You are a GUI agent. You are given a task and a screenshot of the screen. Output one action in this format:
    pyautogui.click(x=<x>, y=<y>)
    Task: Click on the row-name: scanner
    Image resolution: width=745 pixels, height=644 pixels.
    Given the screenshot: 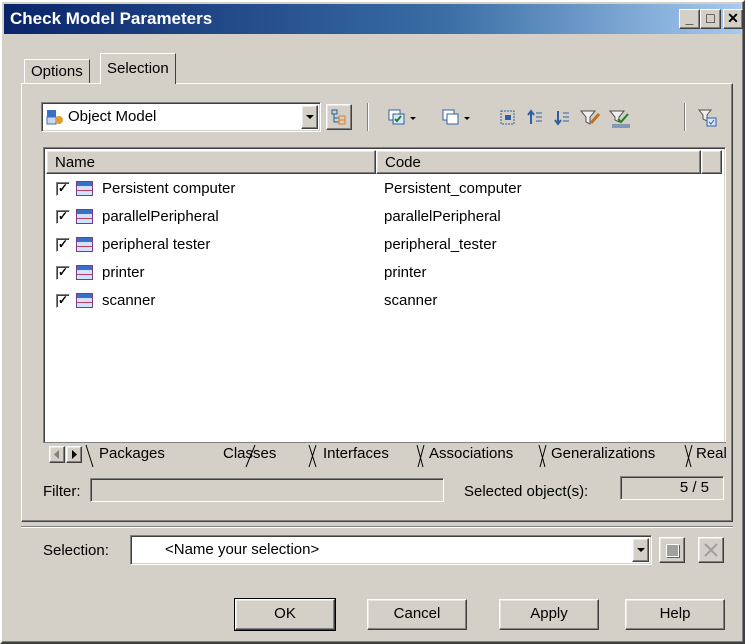 What is the action you would take?
    pyautogui.click(x=129, y=300)
    